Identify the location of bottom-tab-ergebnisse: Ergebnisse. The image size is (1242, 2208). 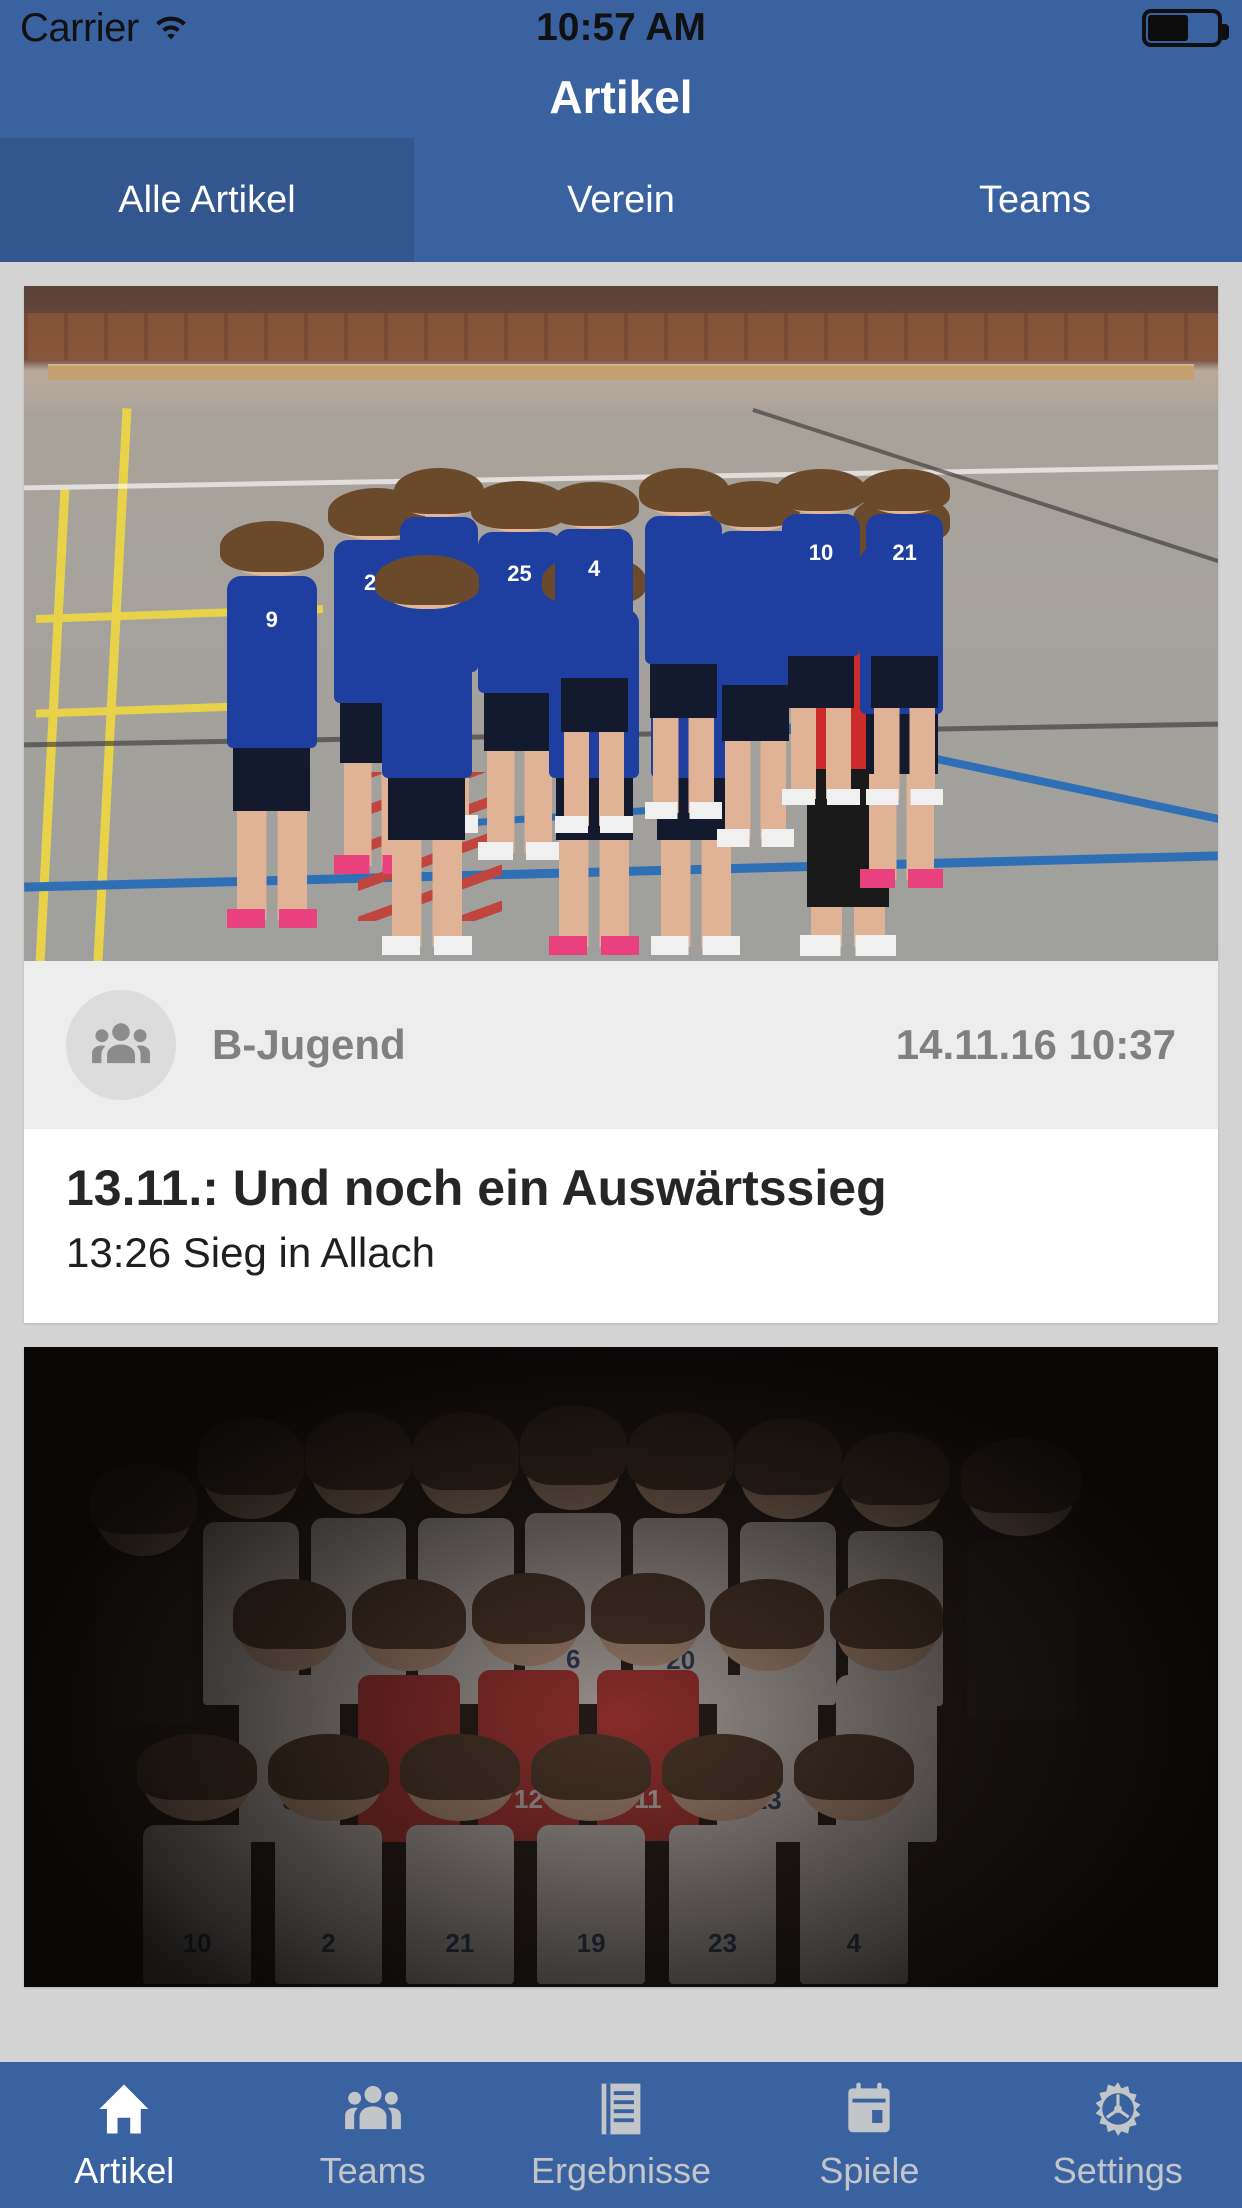
(621, 2135).